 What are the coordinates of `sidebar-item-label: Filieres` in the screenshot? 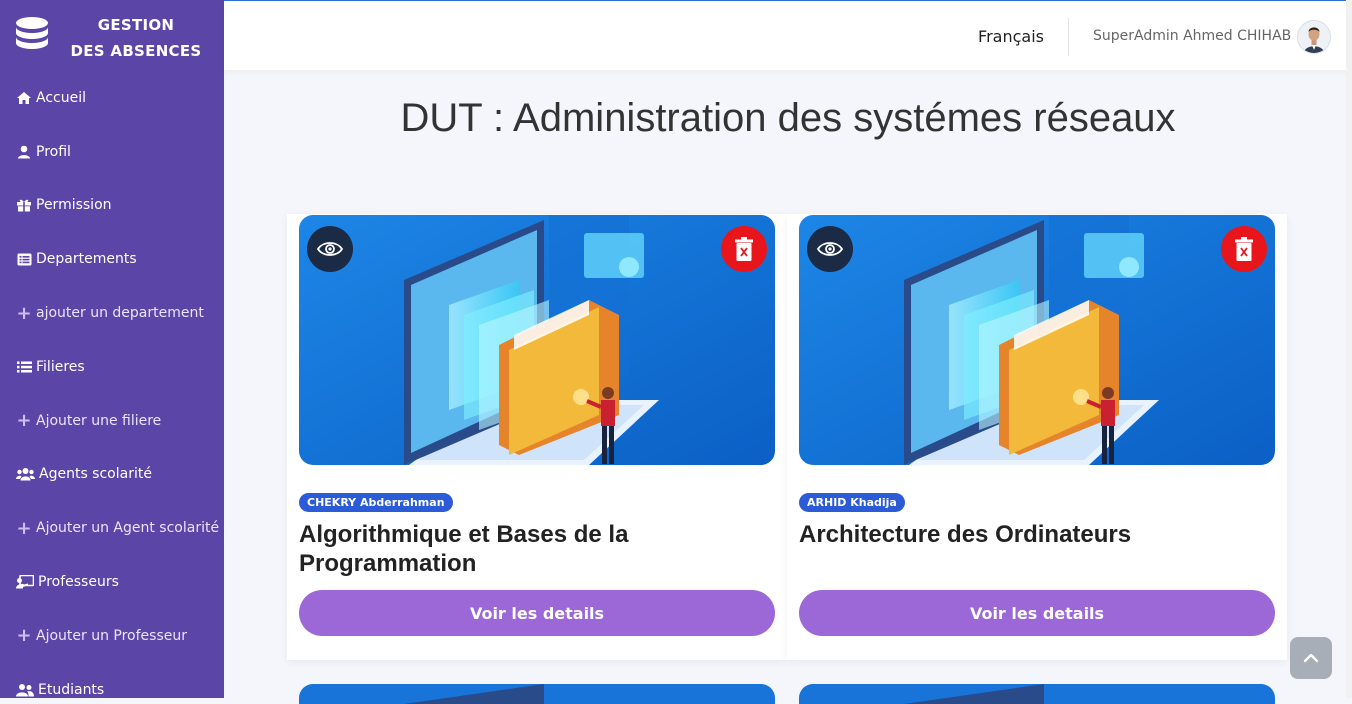 It's located at (60, 366).